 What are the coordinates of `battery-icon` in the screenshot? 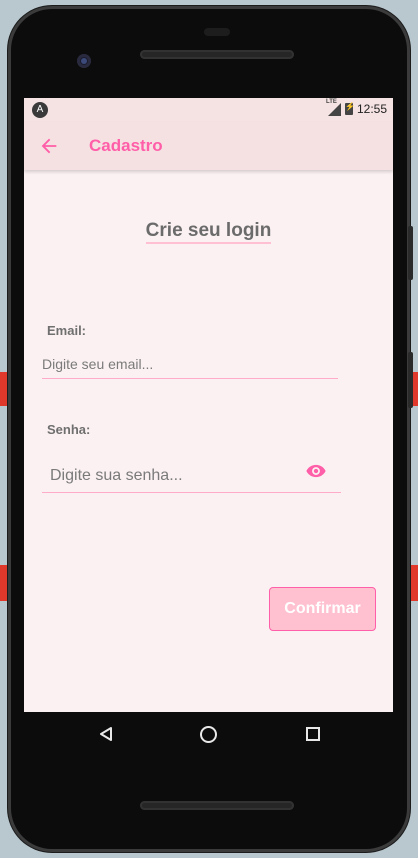 It's located at (349, 108).